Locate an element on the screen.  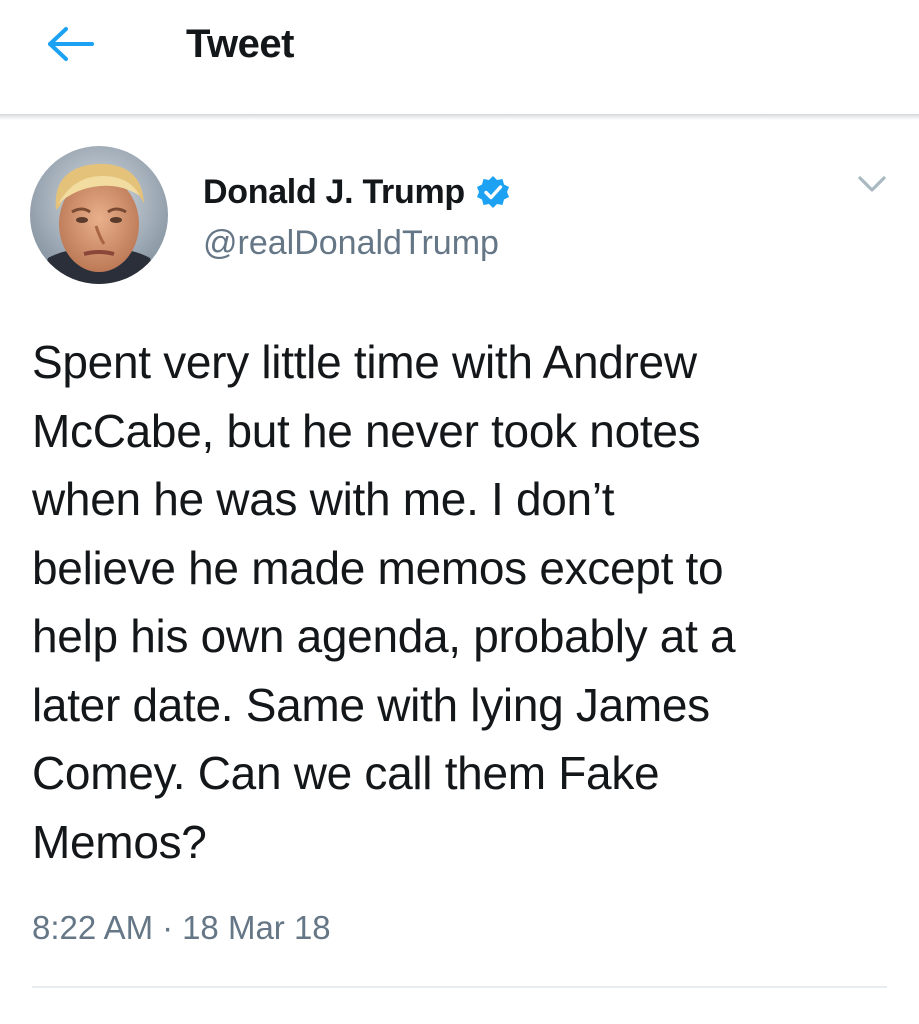
avatar-image is located at coordinates (99, 215).